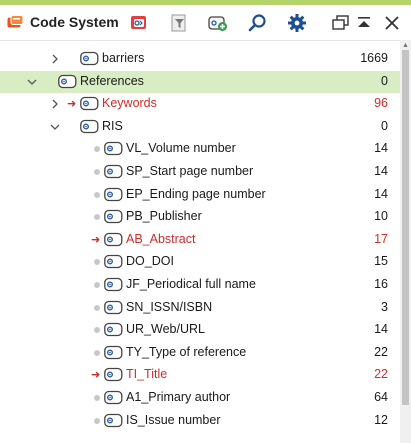  Describe the element at coordinates (381, 419) in the screenshot. I see `code-count: 12` at that location.